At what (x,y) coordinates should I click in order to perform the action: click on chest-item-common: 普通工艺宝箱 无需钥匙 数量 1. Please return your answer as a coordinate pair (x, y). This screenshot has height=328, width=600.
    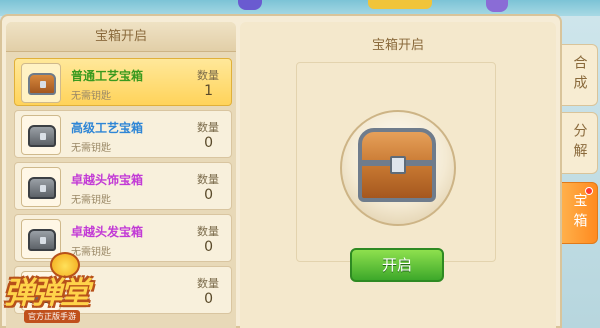
    Looking at the image, I should click on (123, 82).